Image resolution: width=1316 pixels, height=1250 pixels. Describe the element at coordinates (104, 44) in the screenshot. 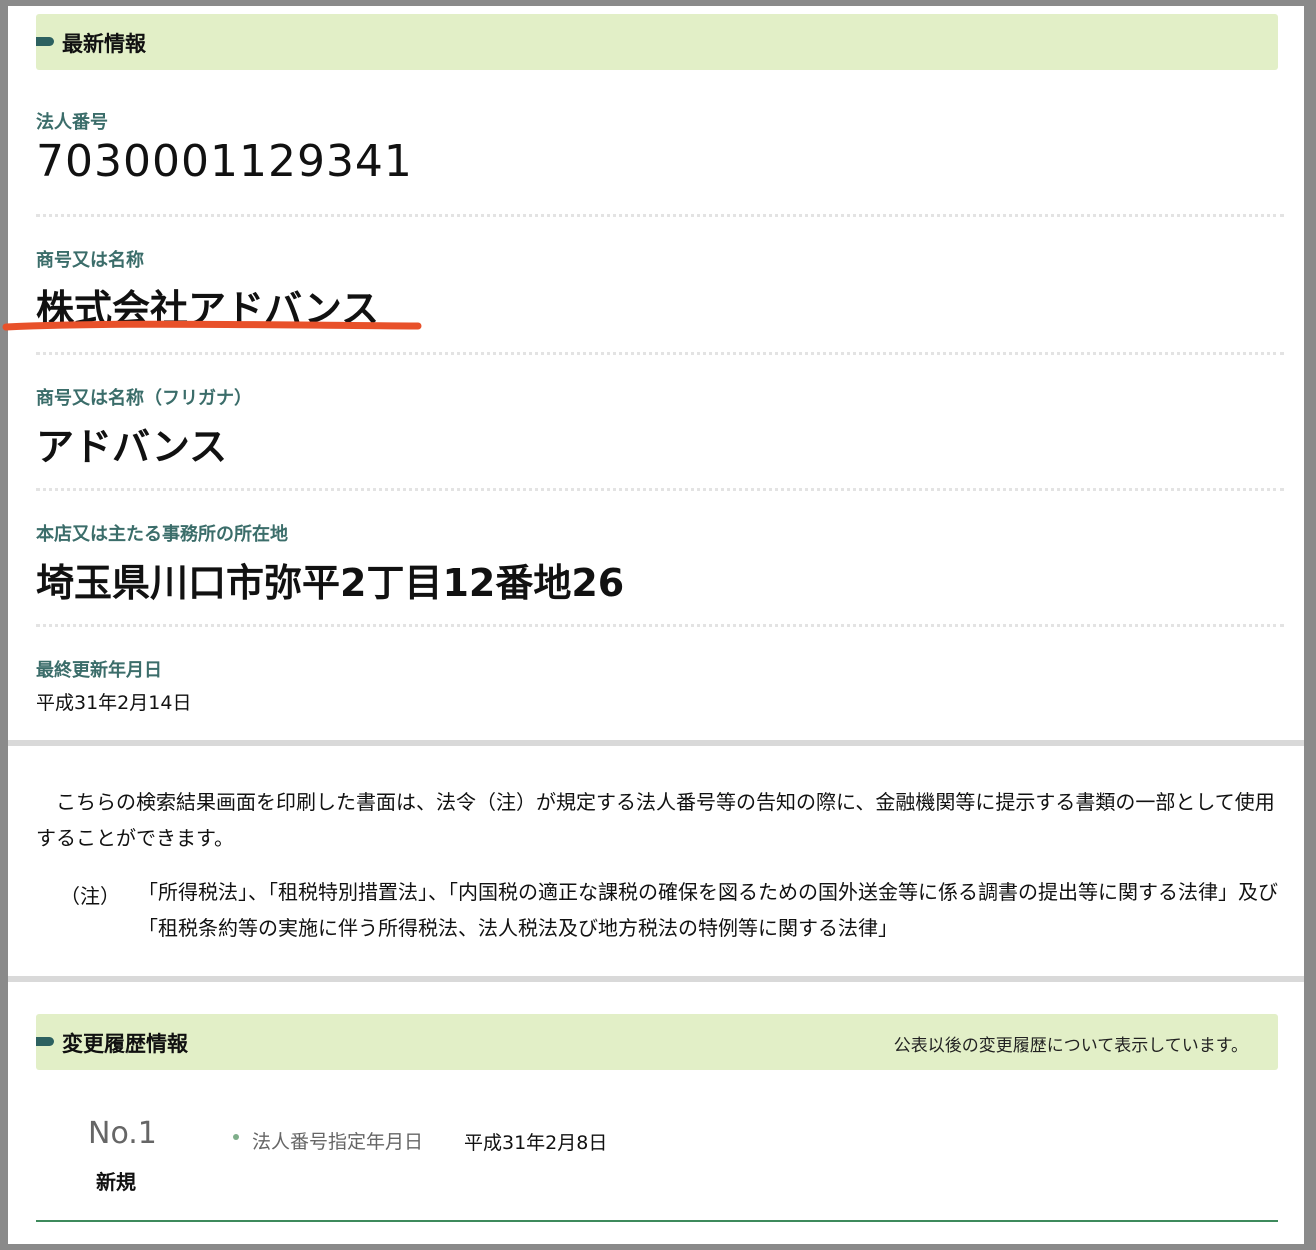

I see `latest-info-title: 最新情報` at that location.